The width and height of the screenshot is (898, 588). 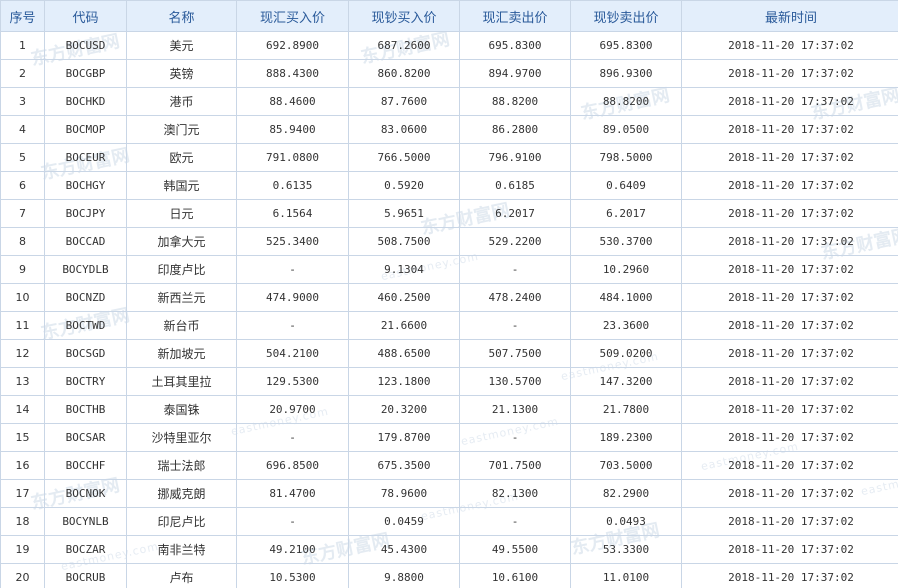 What do you see at coordinates (22, 521) in the screenshot?
I see `cell-index: 18` at bounding box center [22, 521].